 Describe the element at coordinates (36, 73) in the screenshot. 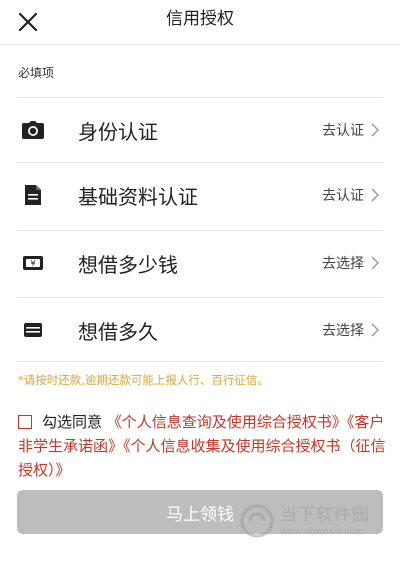

I see `required-section-label: 必填项` at that location.